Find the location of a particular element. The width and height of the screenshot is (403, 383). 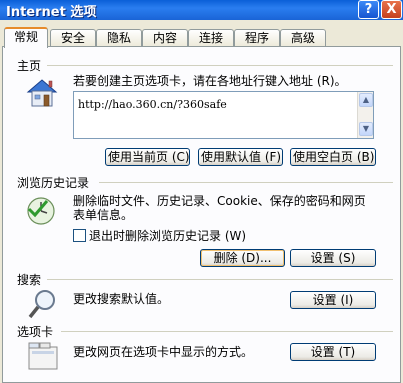

tab-strip: 常规 安全 隐私 内容 连接 程序 高级 is located at coordinates (202, 37).